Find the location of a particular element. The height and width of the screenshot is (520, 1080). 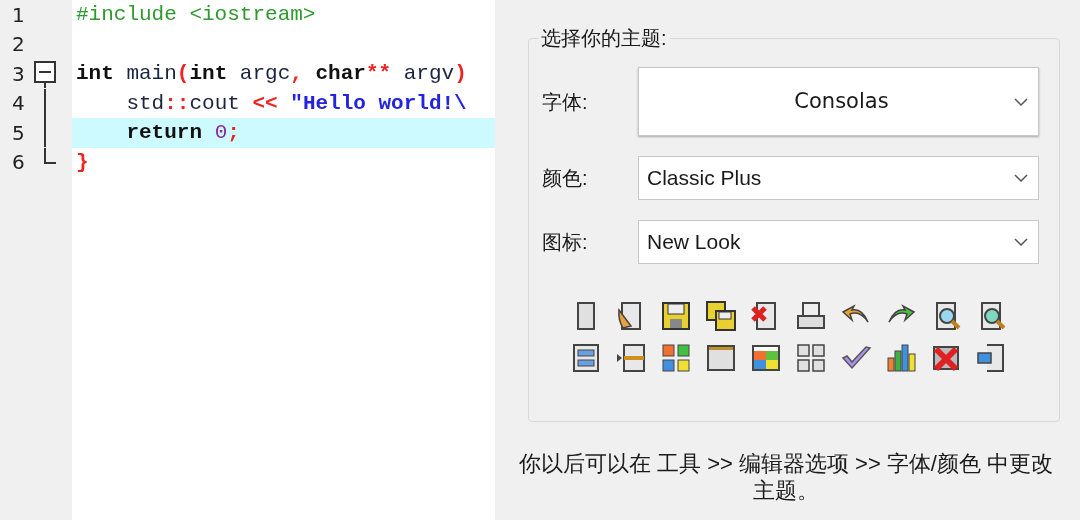

field-label: 颜色: is located at coordinates (565, 178).